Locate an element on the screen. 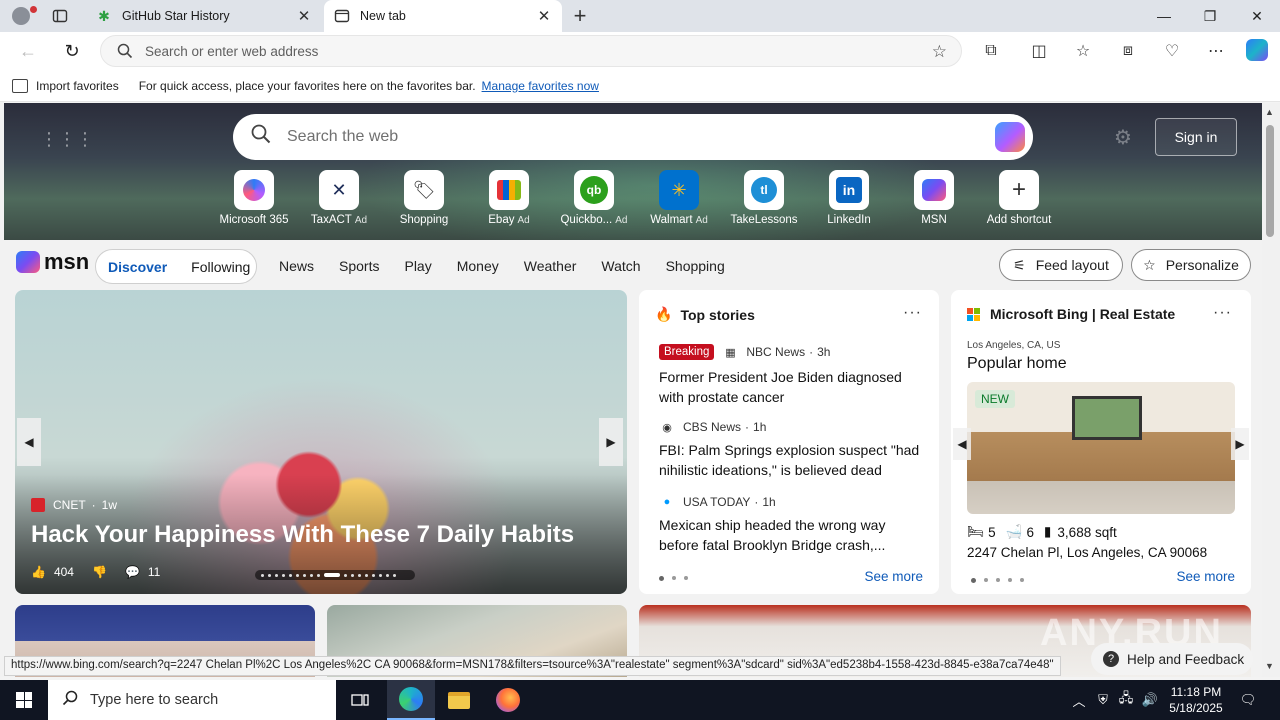 The image size is (1280, 720). next-arrow-icon: ▶ is located at coordinates (1240, 444).